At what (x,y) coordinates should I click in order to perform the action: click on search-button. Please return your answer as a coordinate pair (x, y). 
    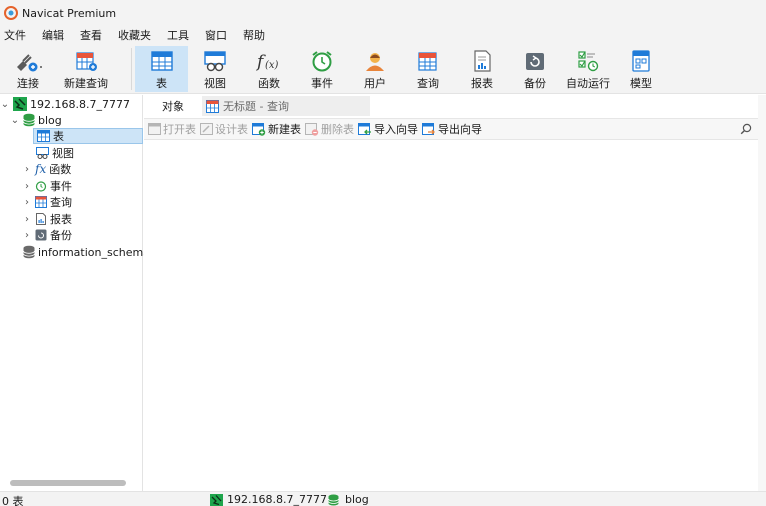
    Looking at the image, I should click on (746, 130).